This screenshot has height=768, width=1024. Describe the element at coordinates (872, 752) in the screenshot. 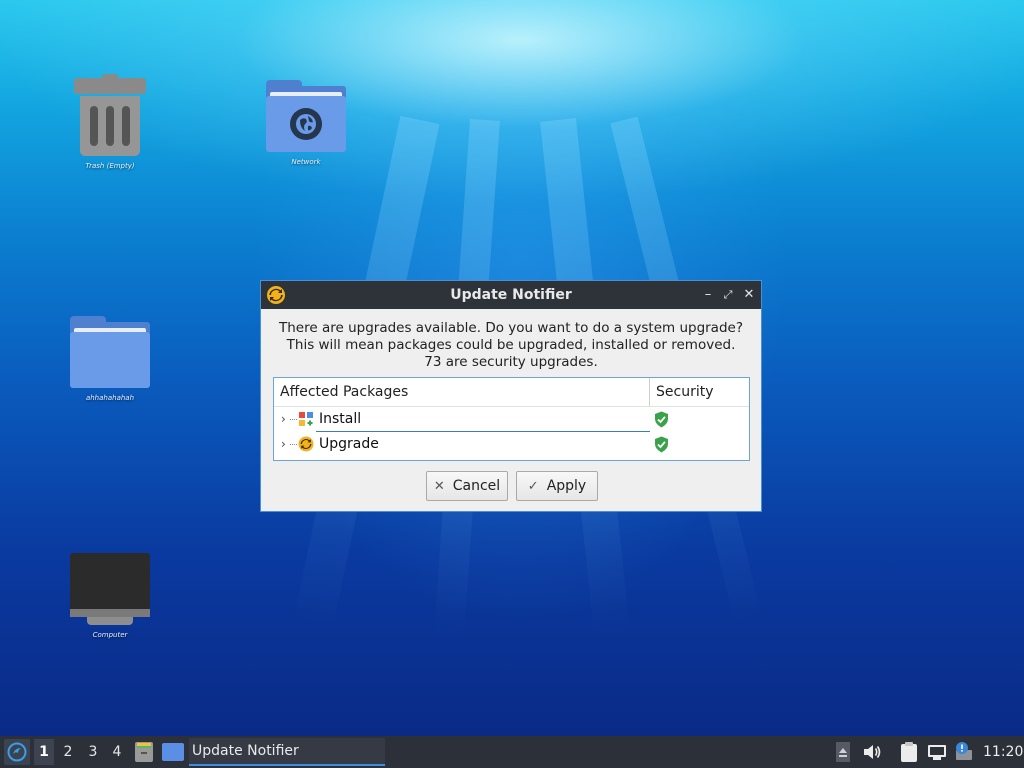

I see `volume-icon` at that location.